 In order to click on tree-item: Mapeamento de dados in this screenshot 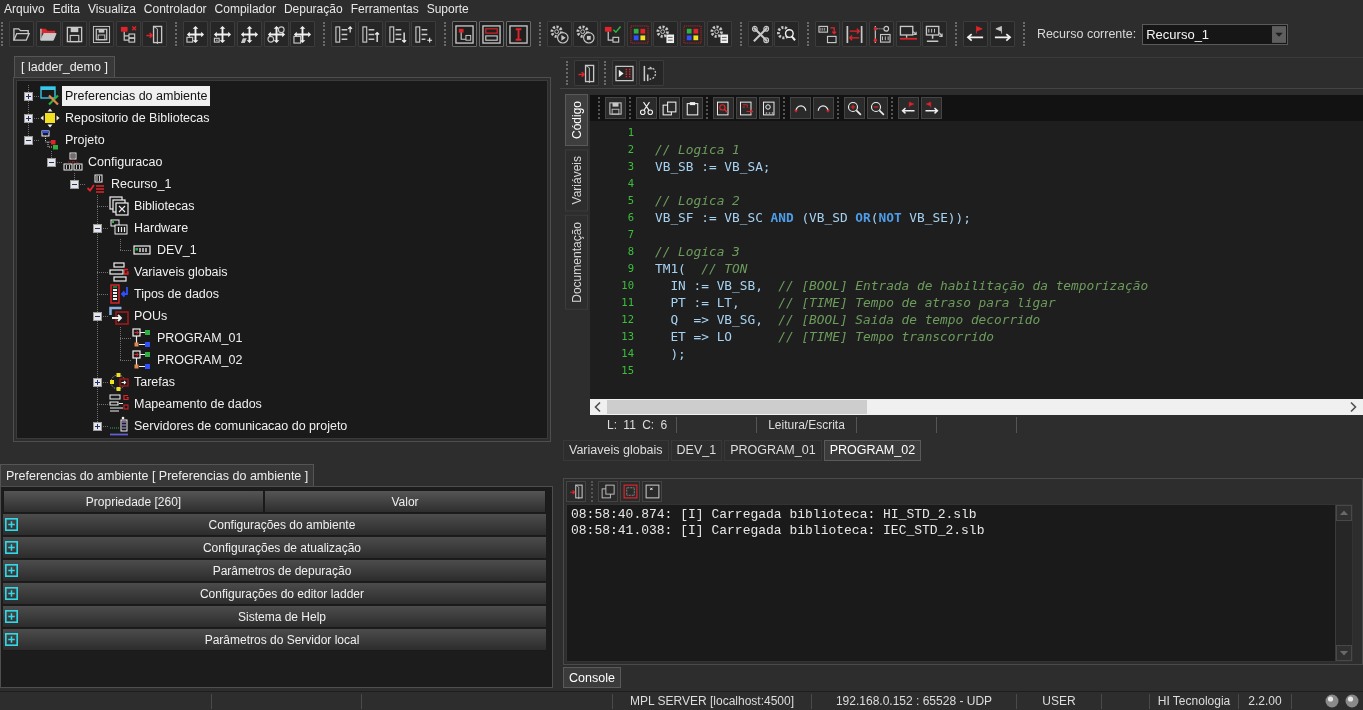, I will do `click(198, 404)`.